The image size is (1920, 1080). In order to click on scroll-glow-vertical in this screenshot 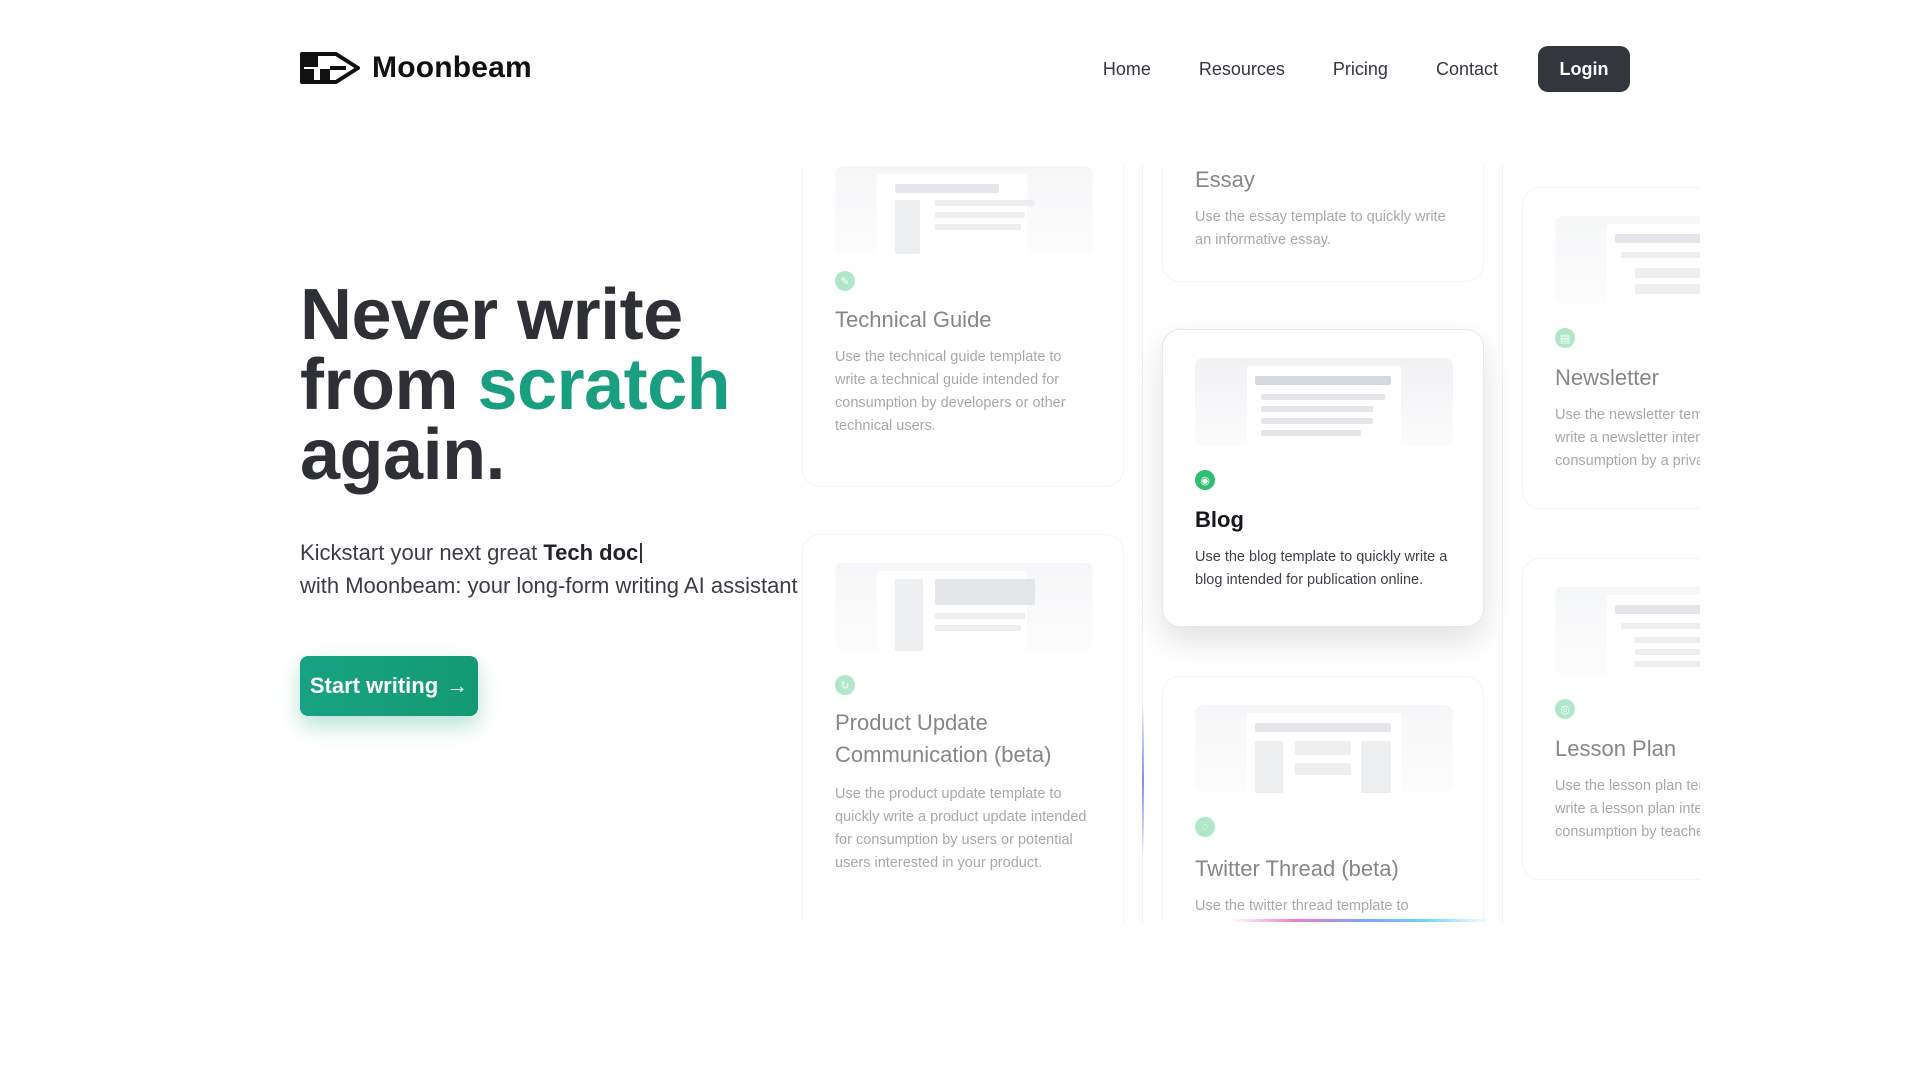, I will do `click(1143, 780)`.